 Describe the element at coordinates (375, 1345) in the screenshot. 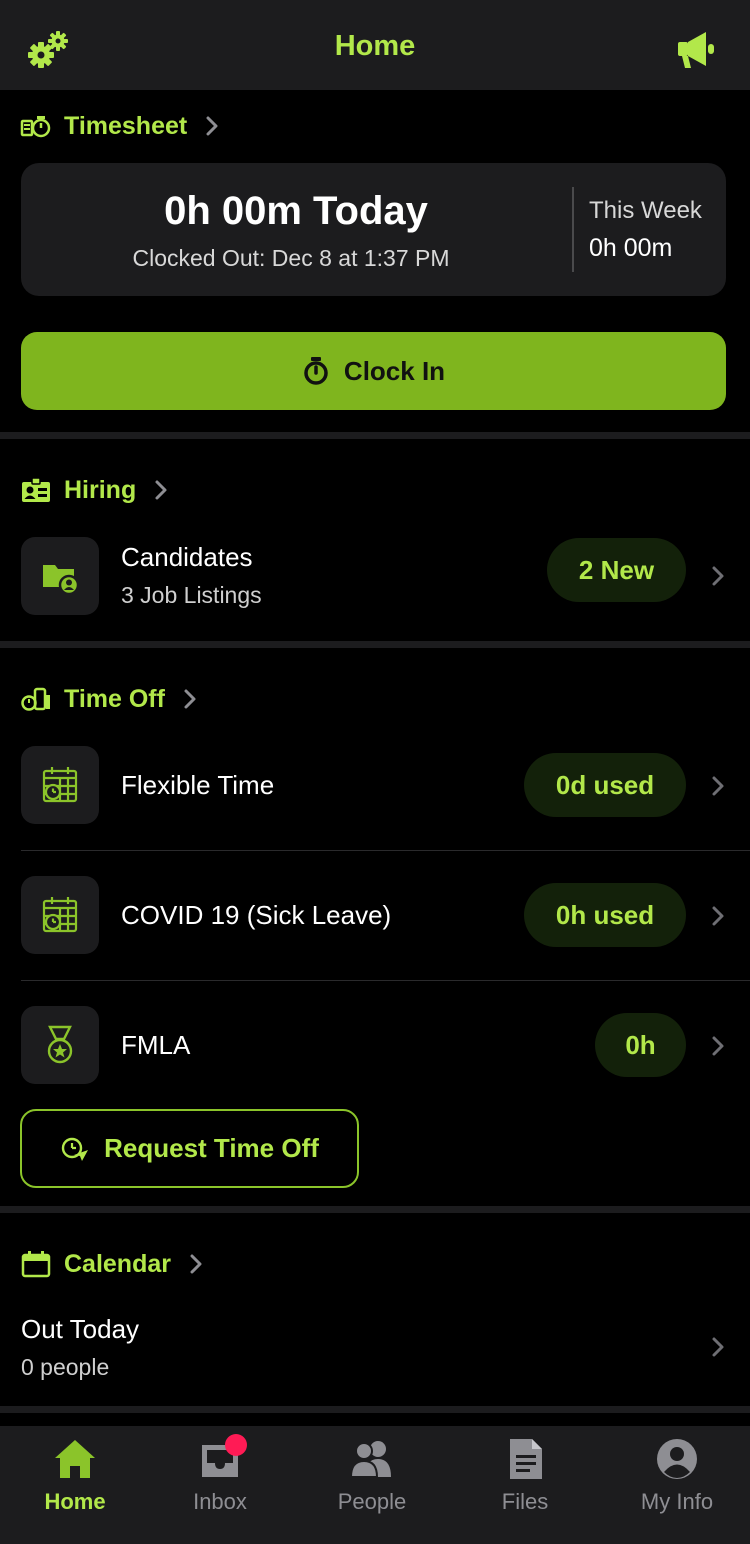

I see `out-today-row: Out Today 0 people` at that location.